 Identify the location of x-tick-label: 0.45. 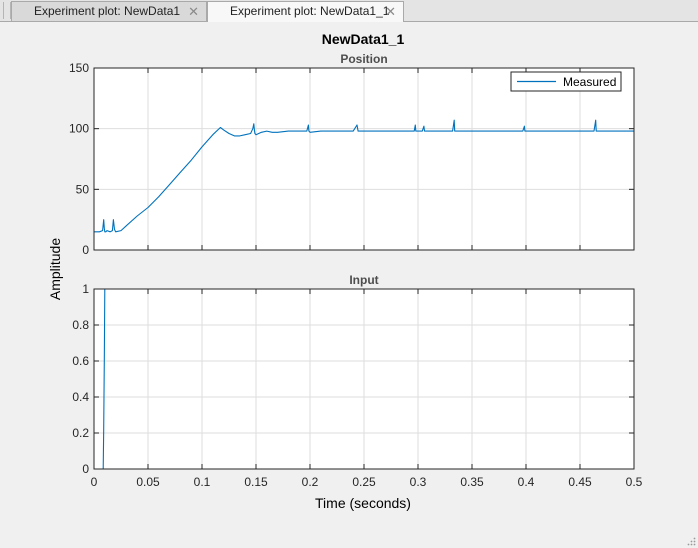
(580, 482).